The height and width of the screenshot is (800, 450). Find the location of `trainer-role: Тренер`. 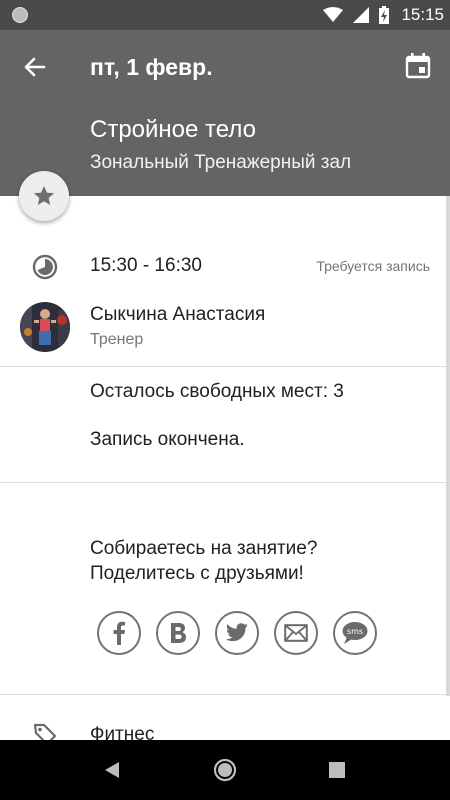

trainer-role: Тренер is located at coordinates (117, 339).